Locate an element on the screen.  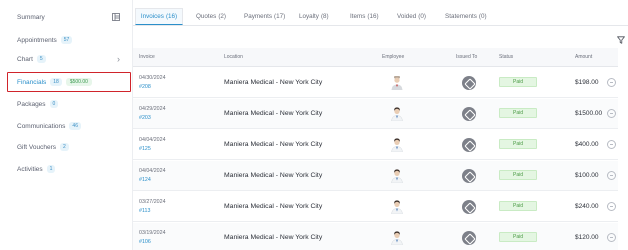
sidebar-item-label: Gift Vouchers is located at coordinates (37, 147).